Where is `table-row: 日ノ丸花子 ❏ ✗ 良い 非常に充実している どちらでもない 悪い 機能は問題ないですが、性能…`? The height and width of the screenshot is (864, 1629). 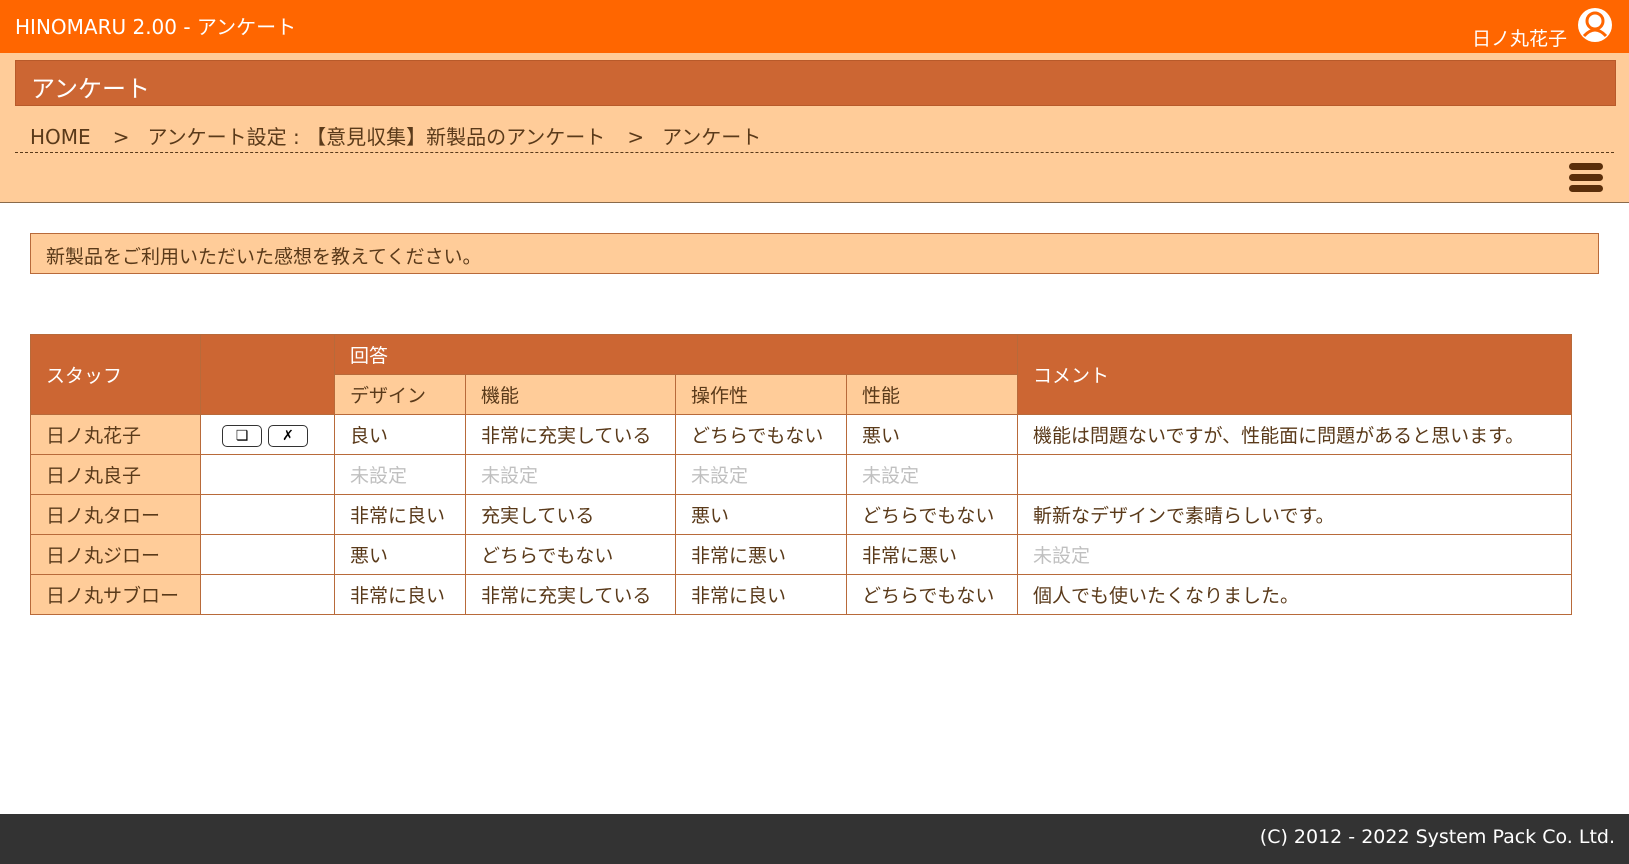
table-row: 日ノ丸花子 ❏ ✗ 良い 非常に充実している どちらでもない 悪い 機能は問題ないですが、性能… is located at coordinates (801, 434).